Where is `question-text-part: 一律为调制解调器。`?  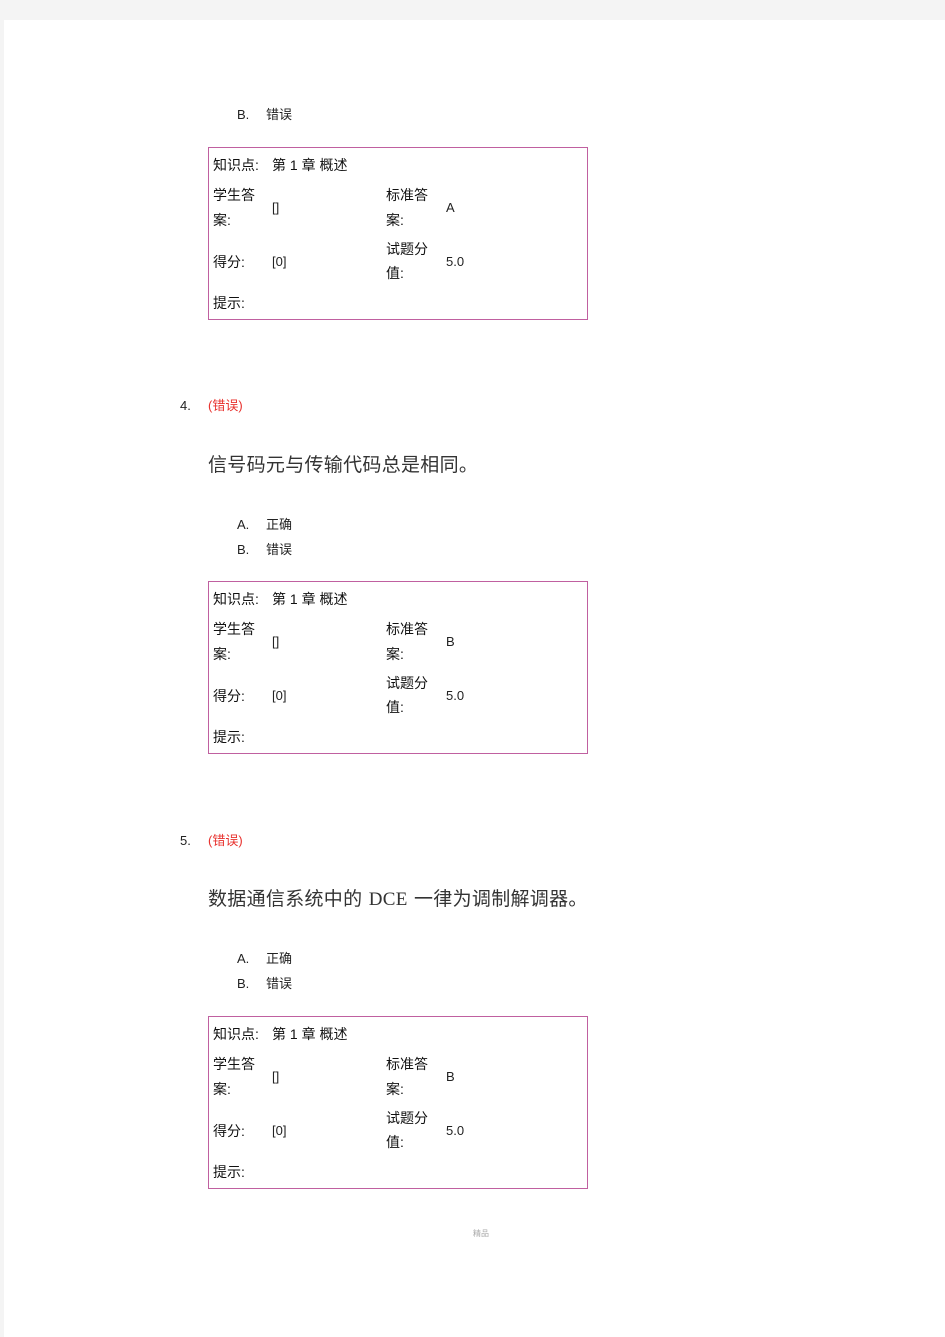
question-text-part: 一律为调制解调器。 is located at coordinates (497, 899).